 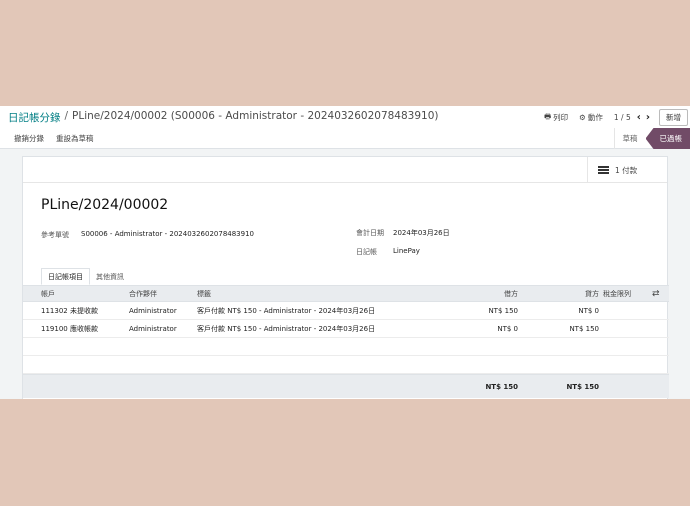 I want to click on pager-previous-icon: ‹, so click(x=639, y=117).